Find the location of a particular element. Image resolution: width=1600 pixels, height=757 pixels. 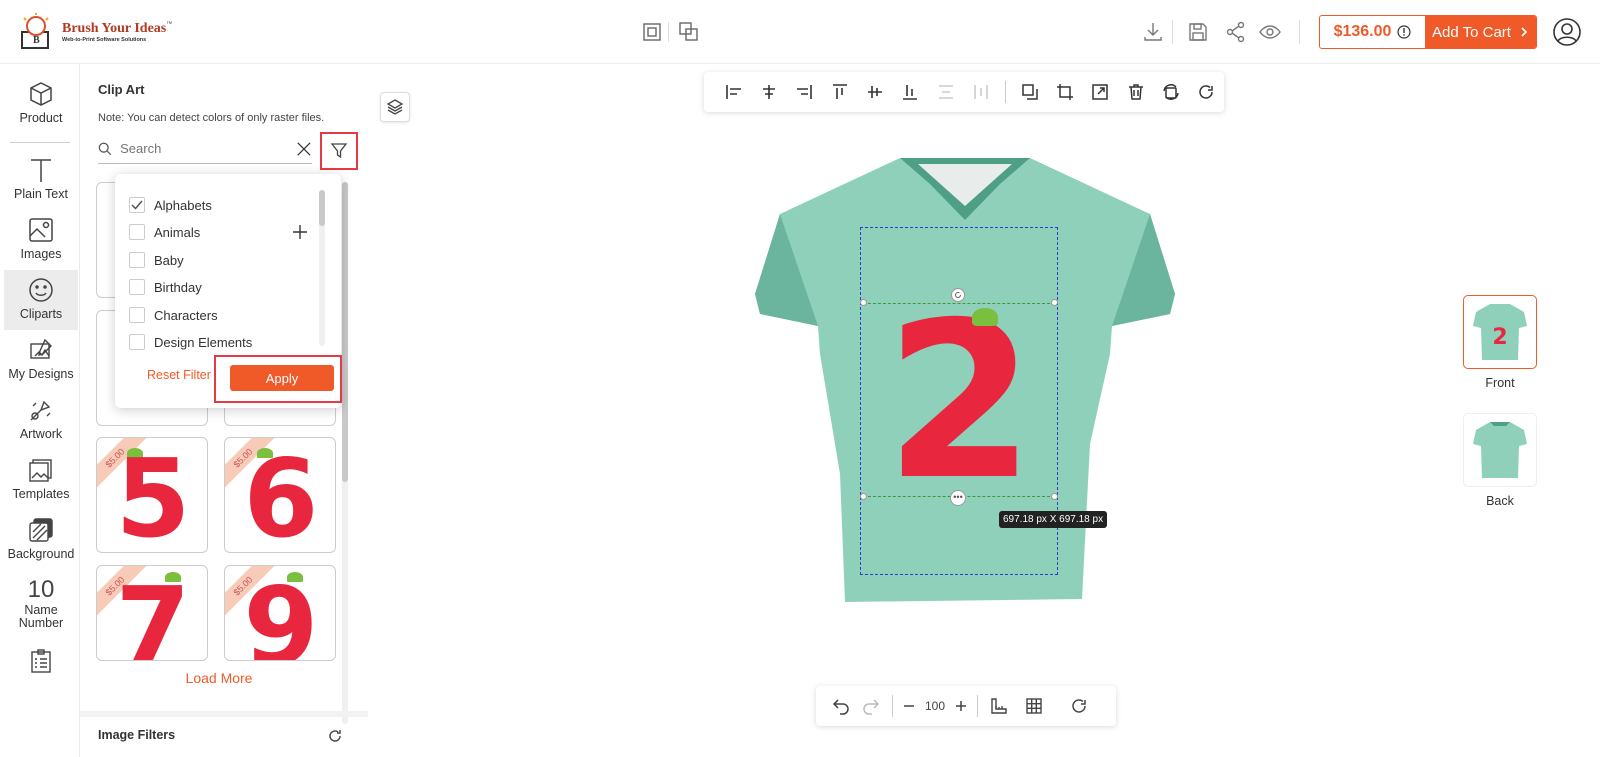

checkbox-checked is located at coordinates (137, 205).